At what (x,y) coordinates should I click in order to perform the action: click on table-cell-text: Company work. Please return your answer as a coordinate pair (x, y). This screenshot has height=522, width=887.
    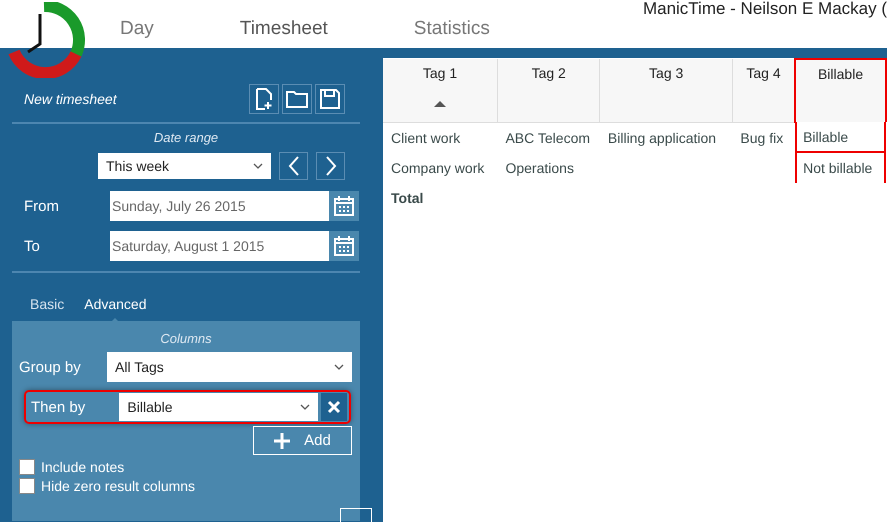
    Looking at the image, I should click on (438, 168).